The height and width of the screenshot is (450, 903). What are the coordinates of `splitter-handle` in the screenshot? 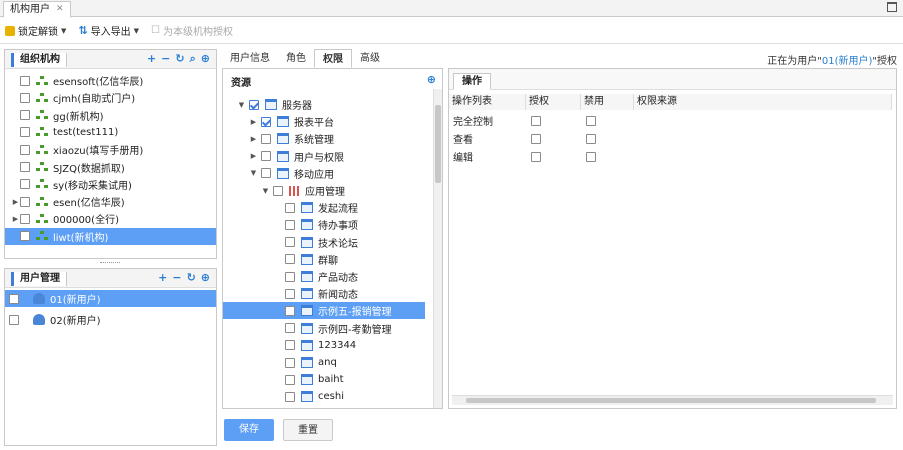 It's located at (110, 263).